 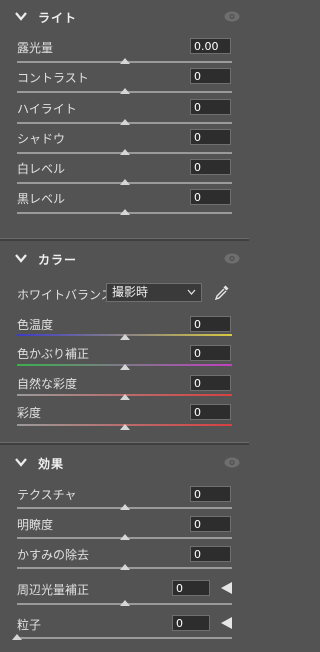 I want to click on exposure-label: 露光量, so click(x=35, y=48).